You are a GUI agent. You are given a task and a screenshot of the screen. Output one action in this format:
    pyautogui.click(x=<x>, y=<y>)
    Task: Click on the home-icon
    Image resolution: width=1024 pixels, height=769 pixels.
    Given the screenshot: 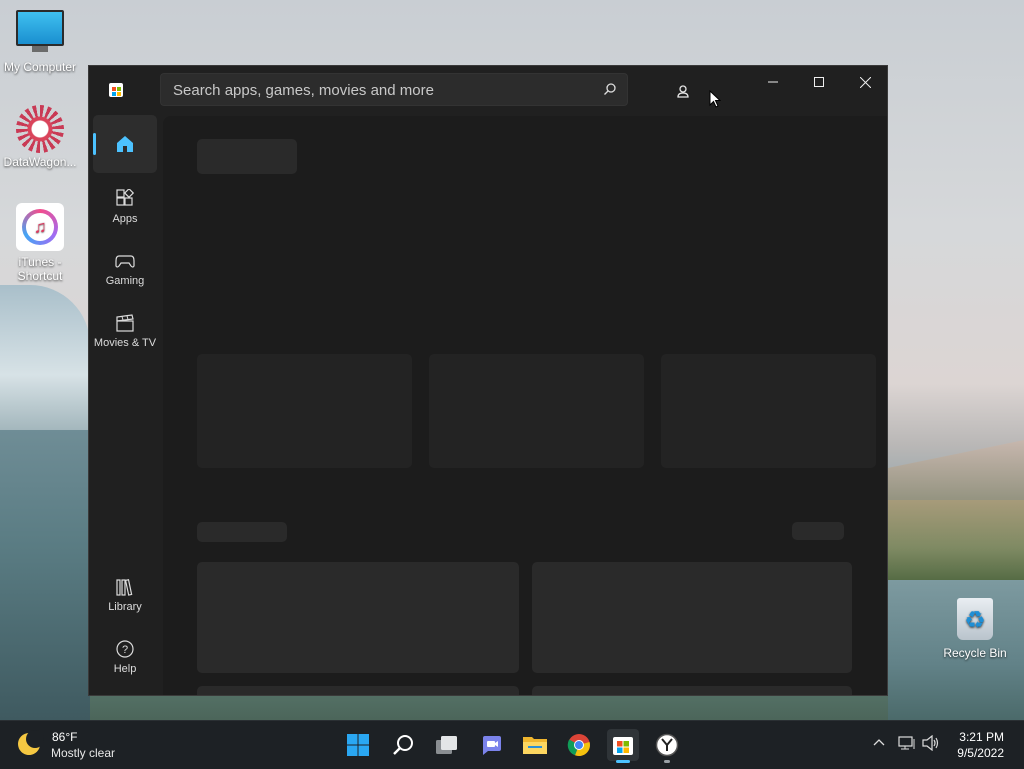 What is the action you would take?
    pyautogui.click(x=125, y=144)
    